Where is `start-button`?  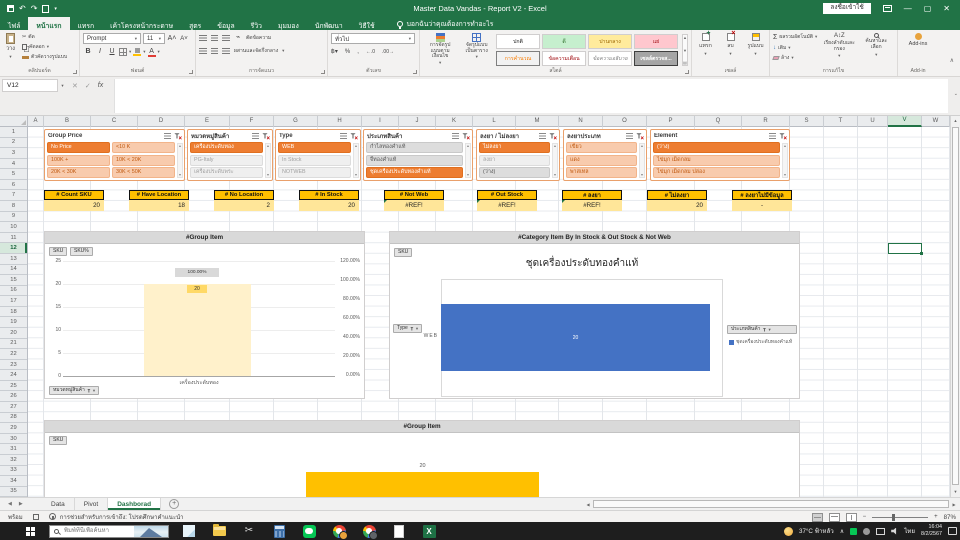 start-button is located at coordinates (30, 531).